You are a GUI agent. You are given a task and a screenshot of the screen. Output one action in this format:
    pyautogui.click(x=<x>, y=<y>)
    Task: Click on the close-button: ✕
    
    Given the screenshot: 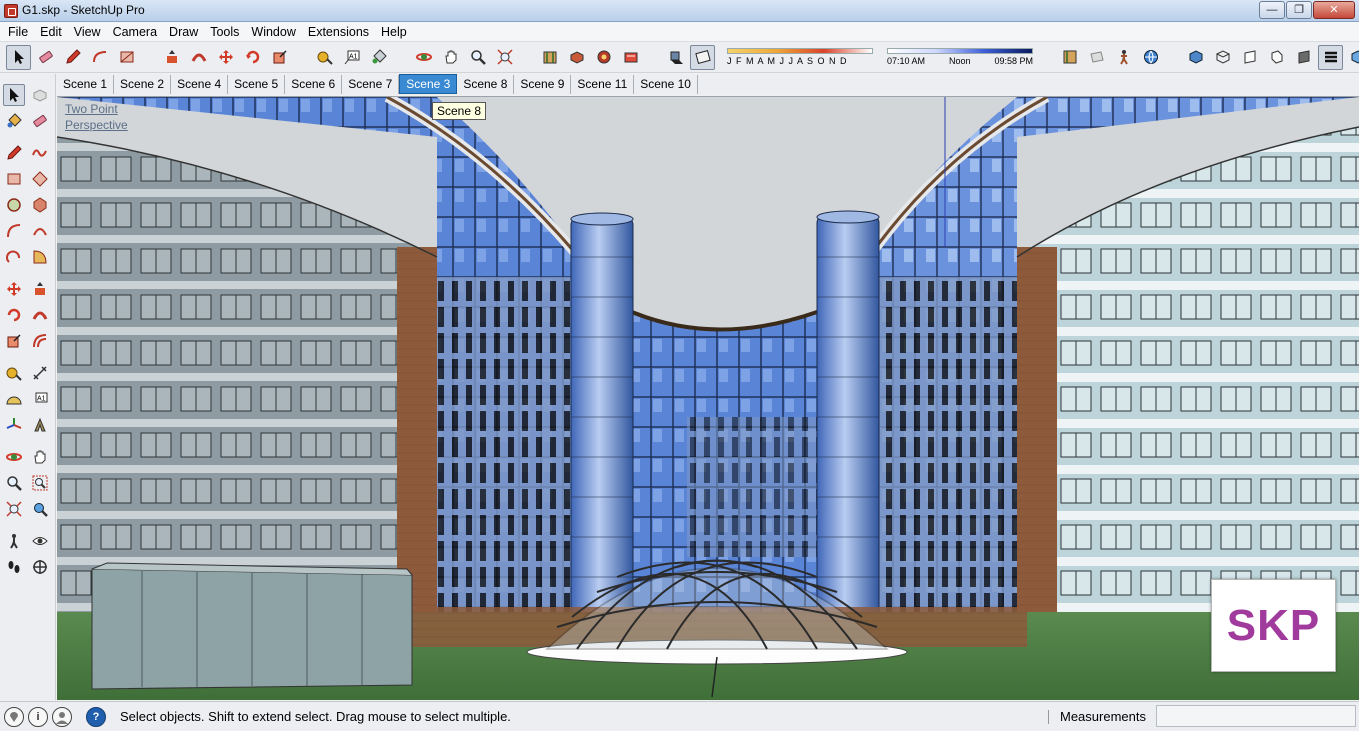 What is the action you would take?
    pyautogui.click(x=1334, y=10)
    